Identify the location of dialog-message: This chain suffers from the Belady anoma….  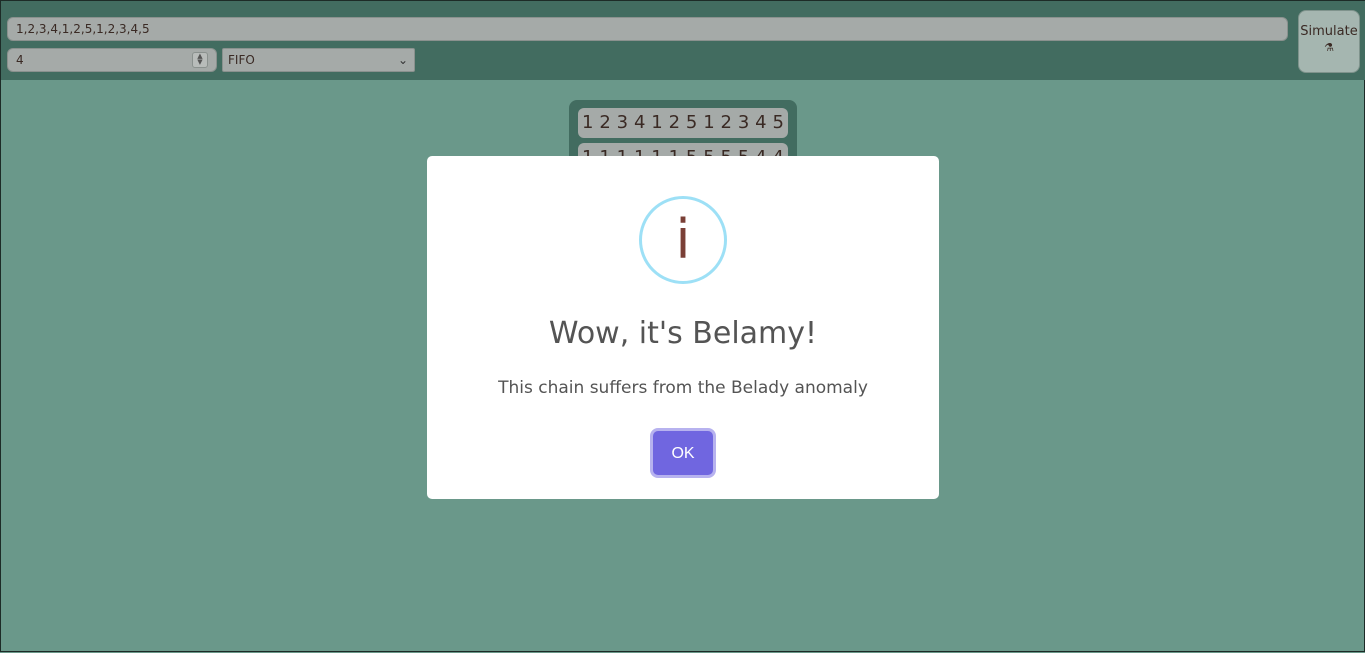
(683, 388).